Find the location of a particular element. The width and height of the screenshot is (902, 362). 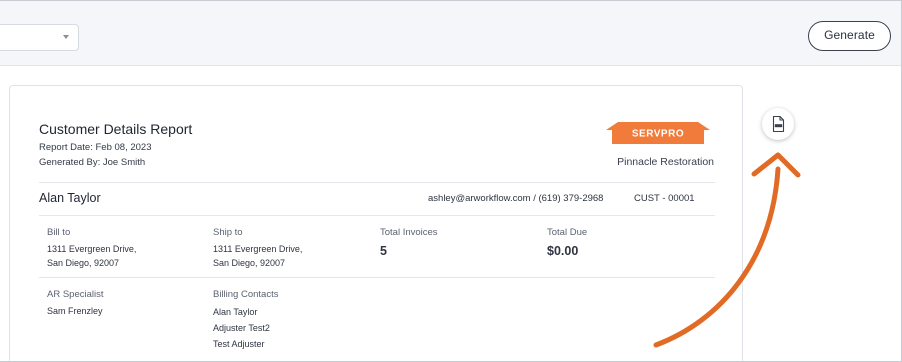

pdf-icon is located at coordinates (778, 124).